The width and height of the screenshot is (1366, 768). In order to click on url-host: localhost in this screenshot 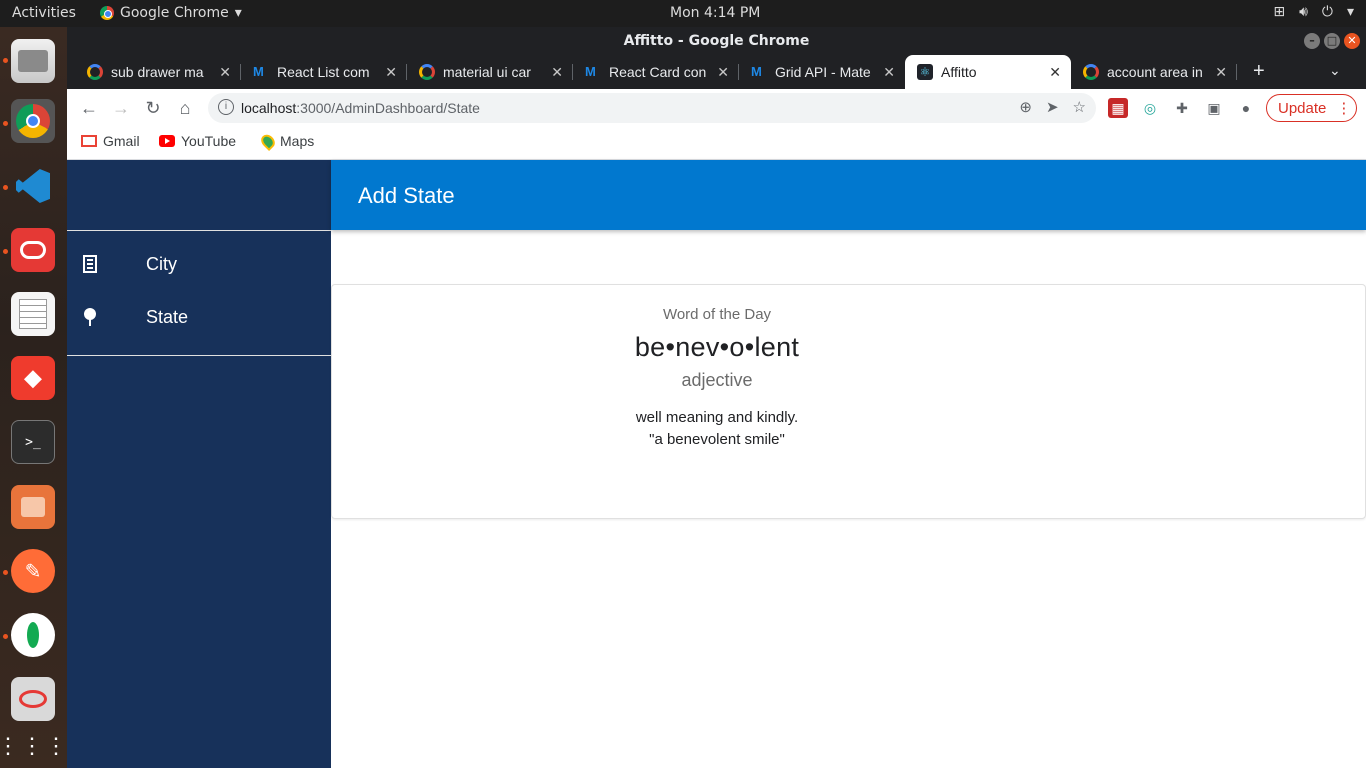, I will do `click(269, 108)`.